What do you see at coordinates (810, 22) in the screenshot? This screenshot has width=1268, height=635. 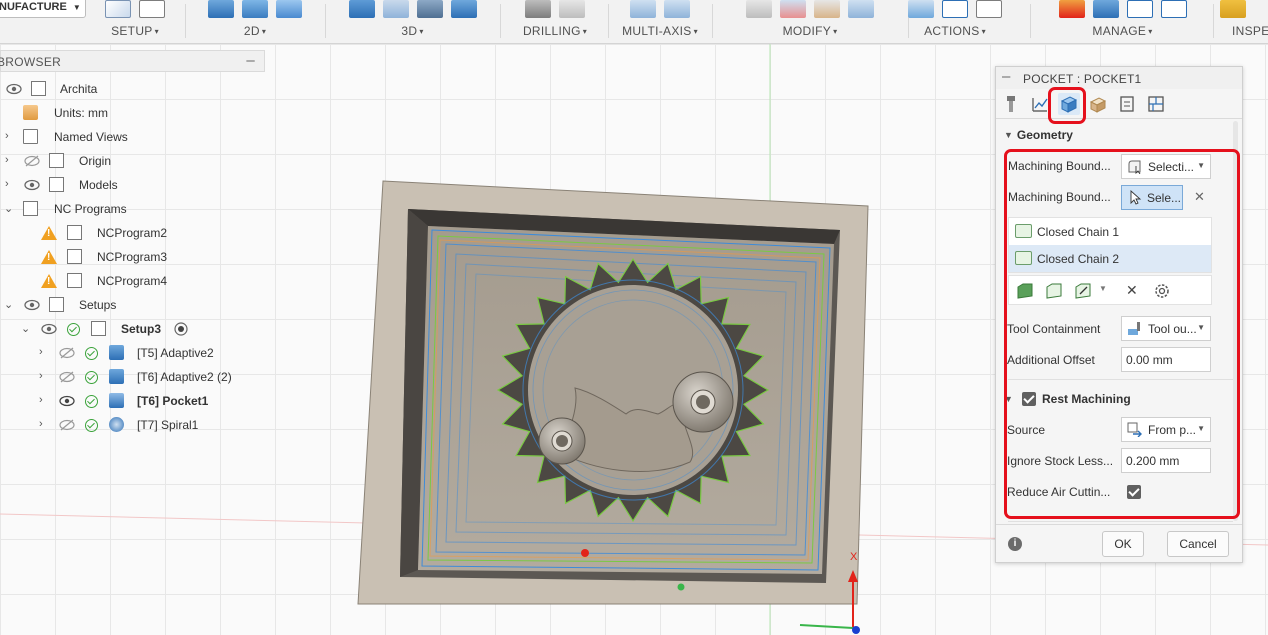 I see `ribbon-group-modify: MODIFY ▾` at bounding box center [810, 22].